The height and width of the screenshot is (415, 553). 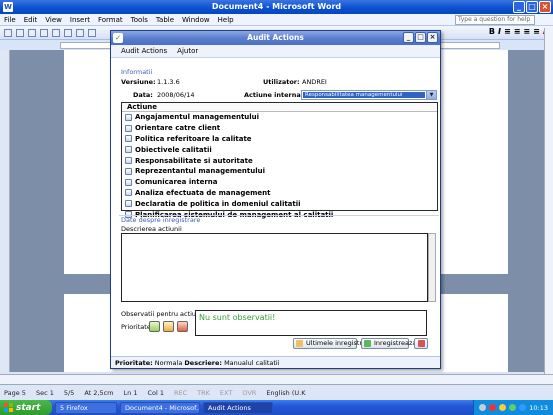 What do you see at coordinates (203, 363) in the screenshot?
I see `status-description-label: Descriere:` at bounding box center [203, 363].